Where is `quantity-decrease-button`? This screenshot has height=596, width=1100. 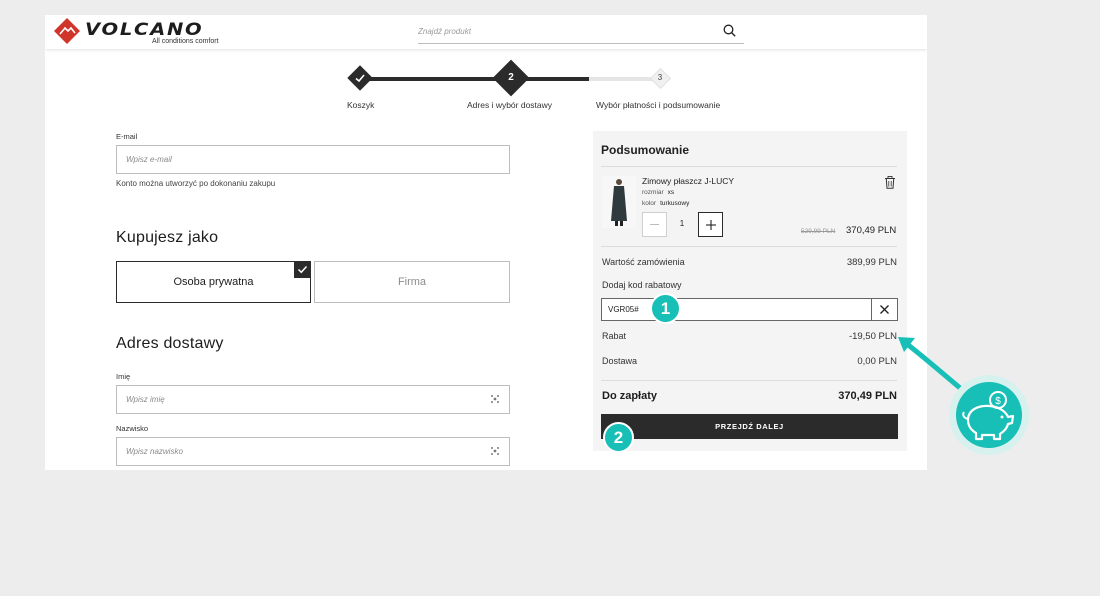 quantity-decrease-button is located at coordinates (654, 224).